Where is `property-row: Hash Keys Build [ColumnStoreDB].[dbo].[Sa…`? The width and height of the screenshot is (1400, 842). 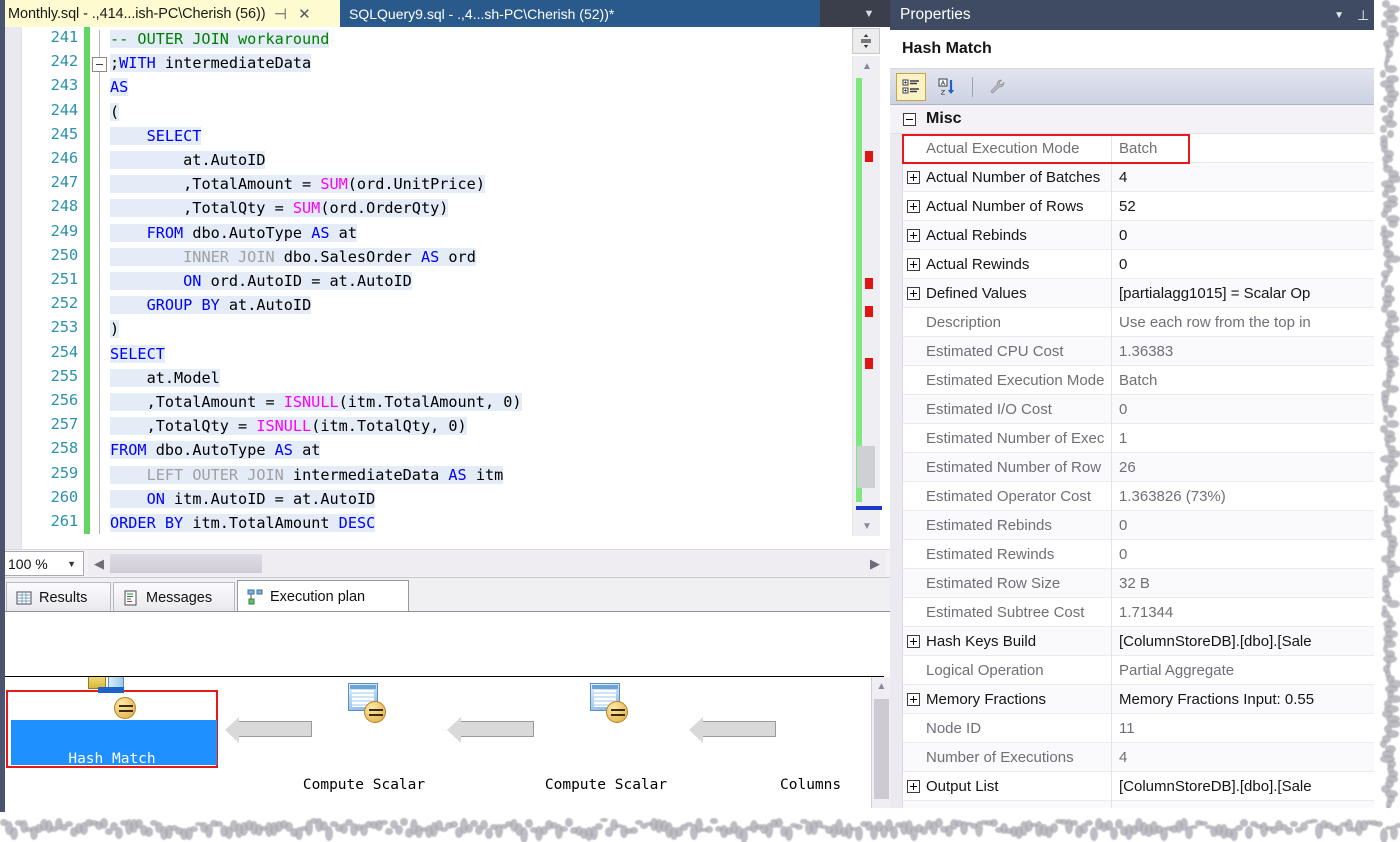
property-row: Hash Keys Build [ColumnStoreDB].[dbo].[Sa… is located at coordinates (1151, 641).